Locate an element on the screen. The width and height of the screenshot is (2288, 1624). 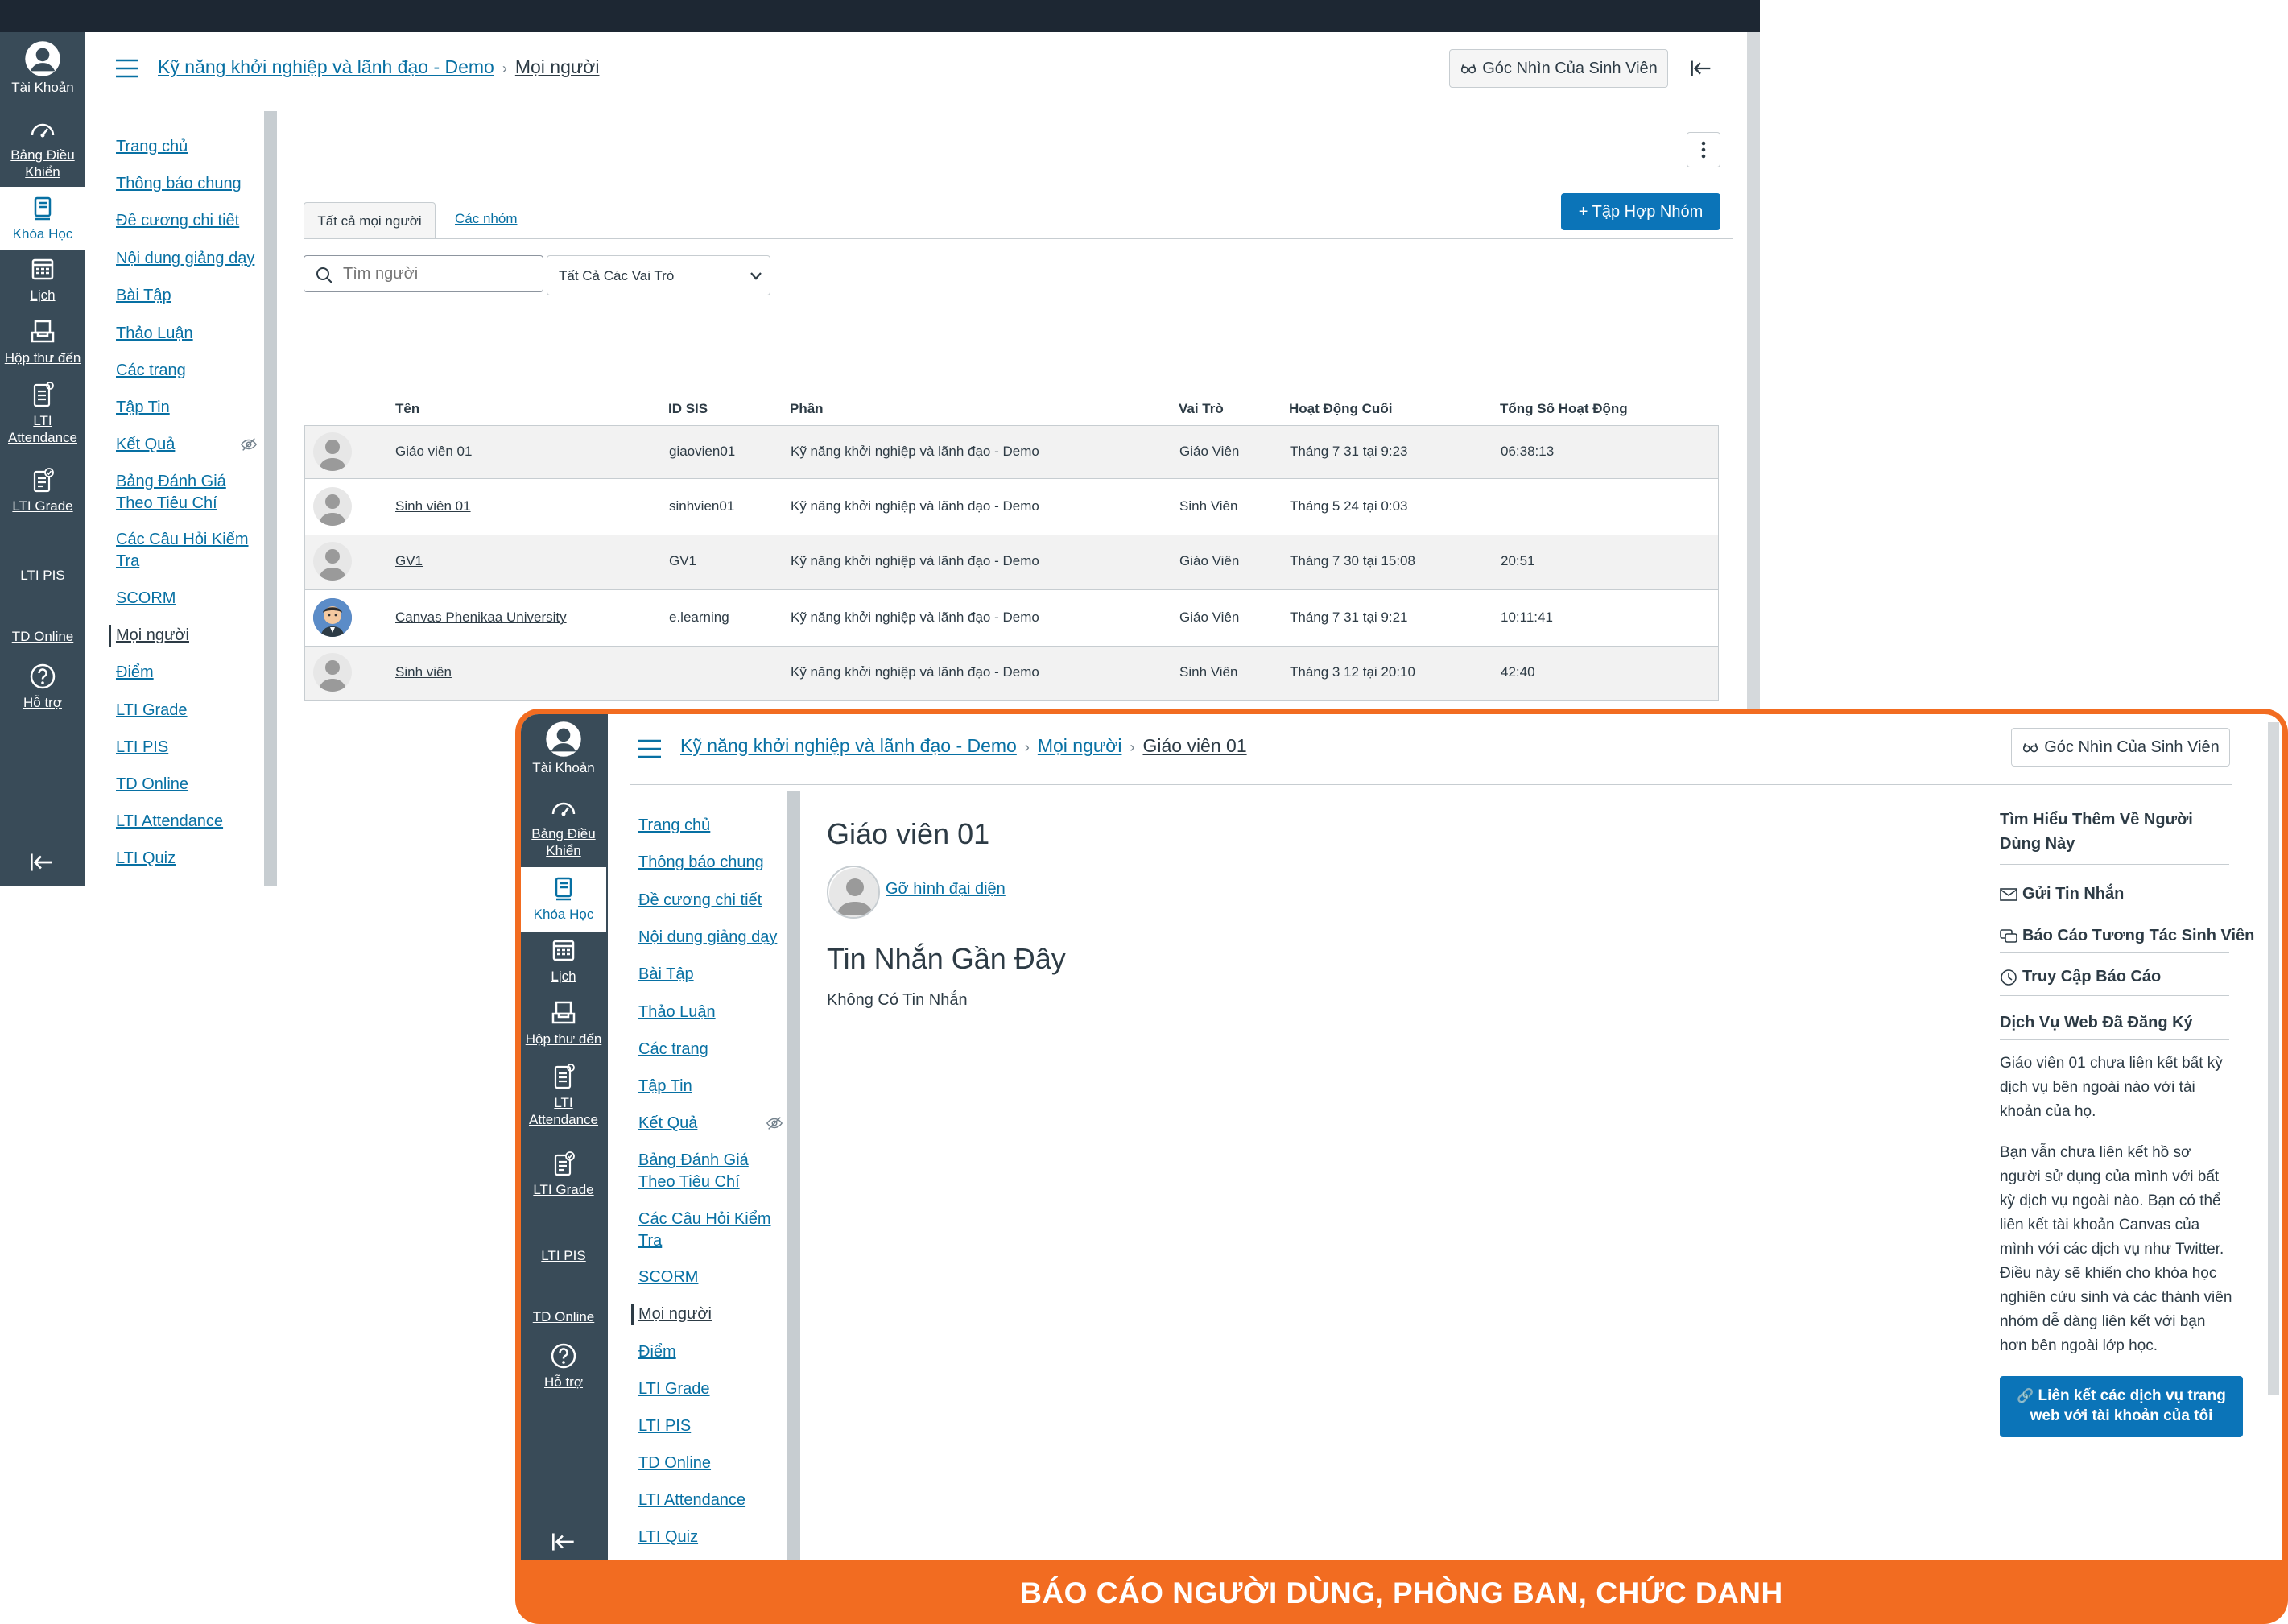
user-name-link: Giáo viên 01 is located at coordinates (434, 452).